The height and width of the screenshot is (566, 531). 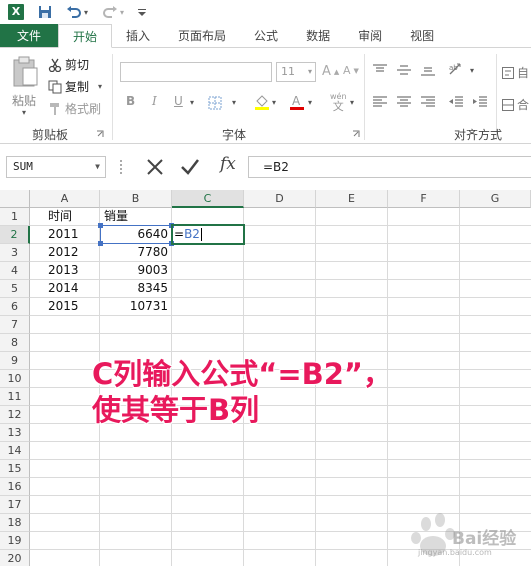 What do you see at coordinates (296, 72) in the screenshot?
I see `font-size-combo: 11 ▾` at bounding box center [296, 72].